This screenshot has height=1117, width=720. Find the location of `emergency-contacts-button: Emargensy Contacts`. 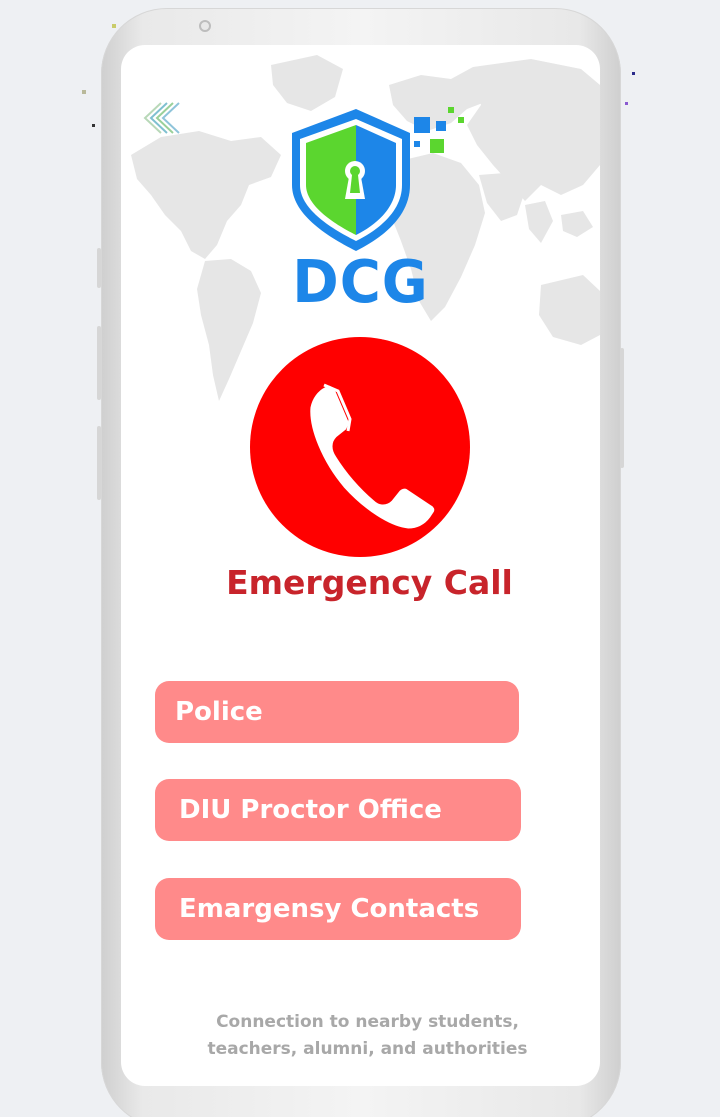

emergency-contacts-button: Emargensy Contacts is located at coordinates (338, 909).